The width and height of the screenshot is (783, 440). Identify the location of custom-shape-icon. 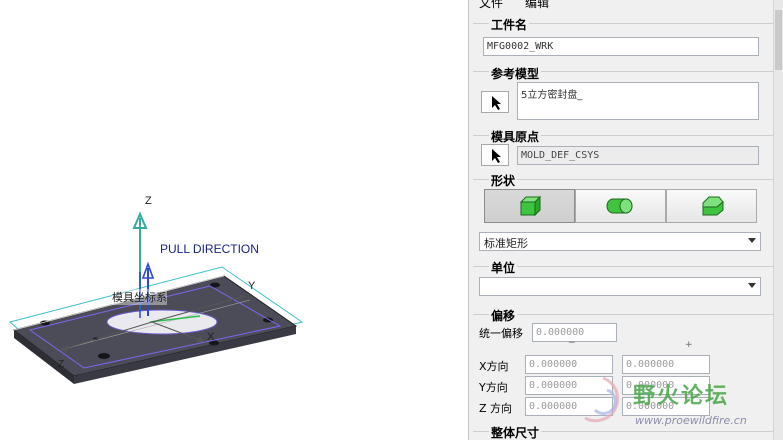
(713, 206).